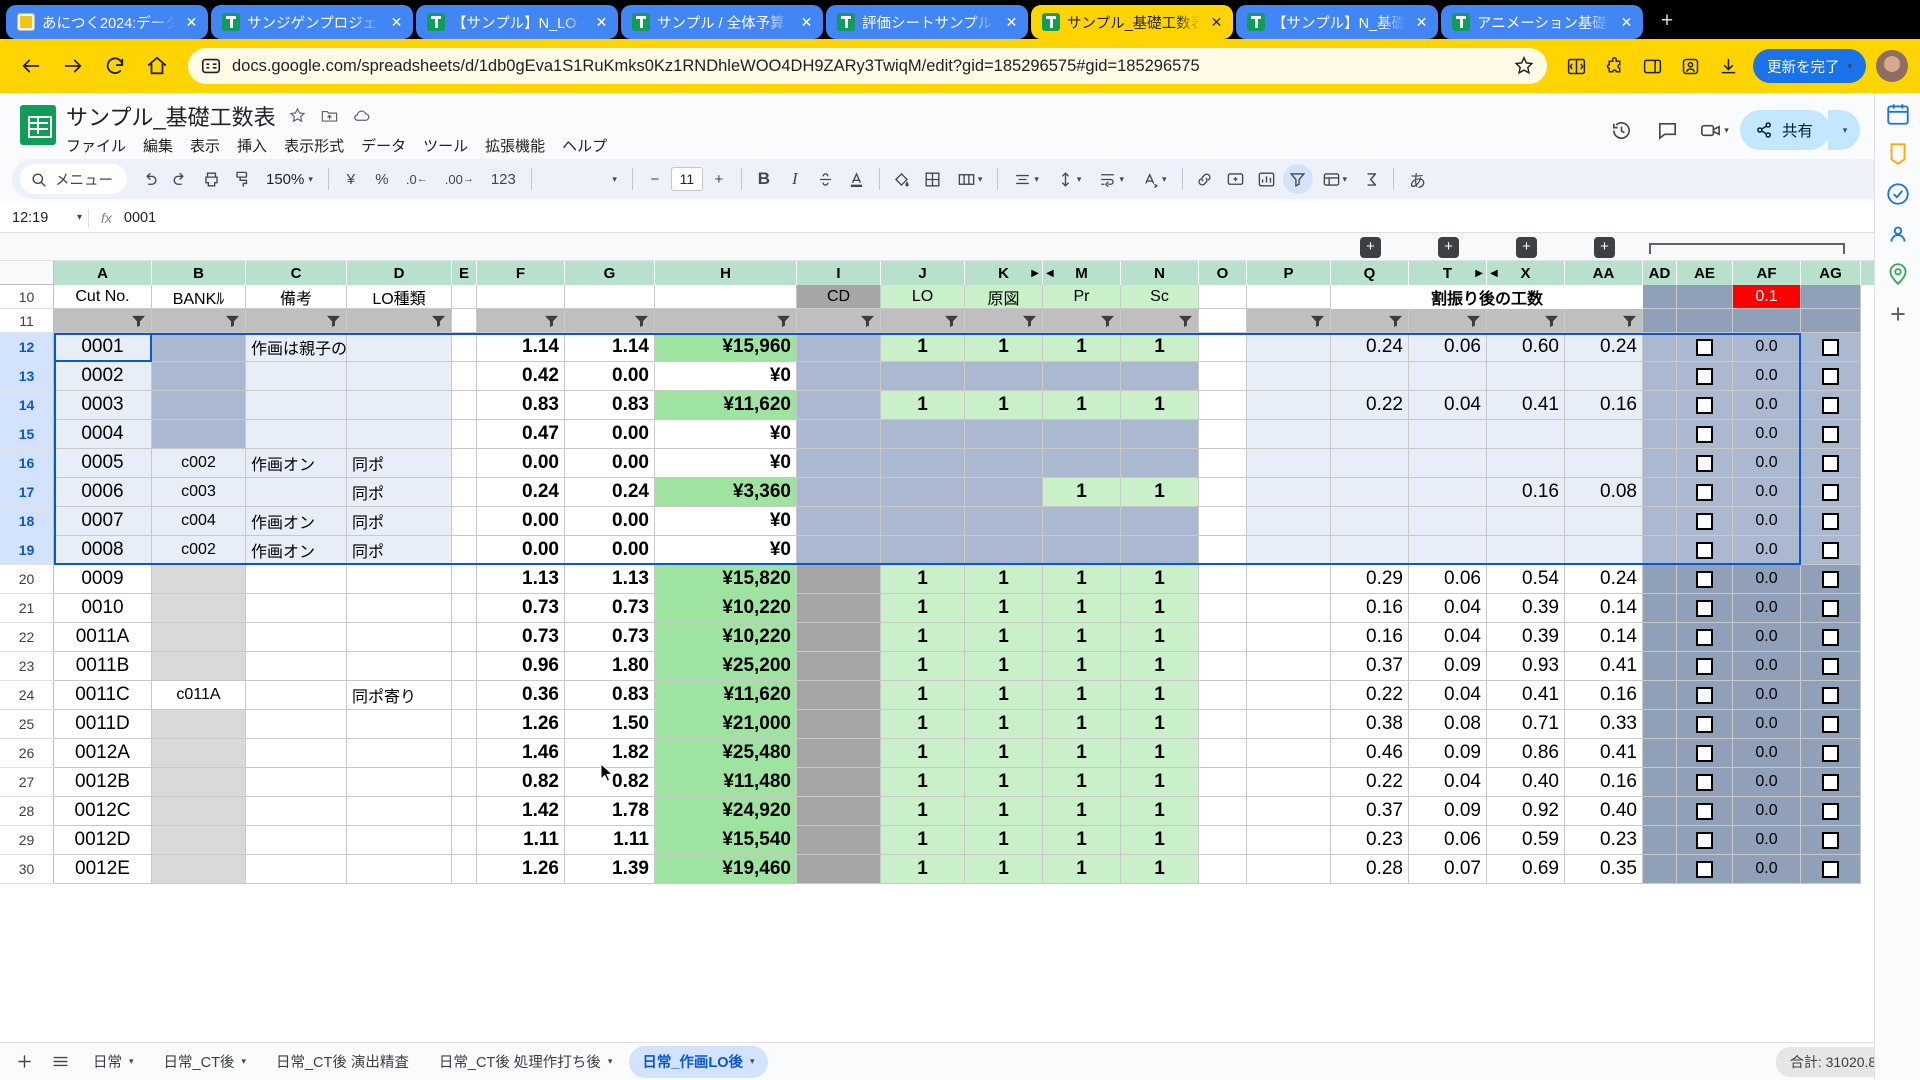  Describe the element at coordinates (27, 273) in the screenshot. I see `select-all-corner` at that location.